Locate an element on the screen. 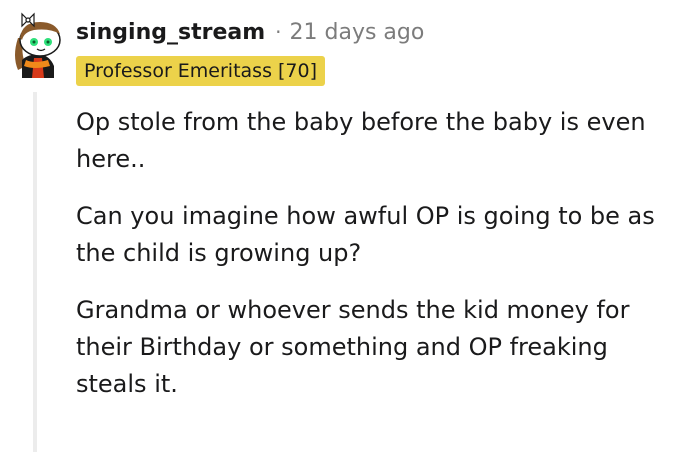 Image resolution: width=700 pixels, height=452 pixels. user-avatar-icon is located at coordinates (36, 43).